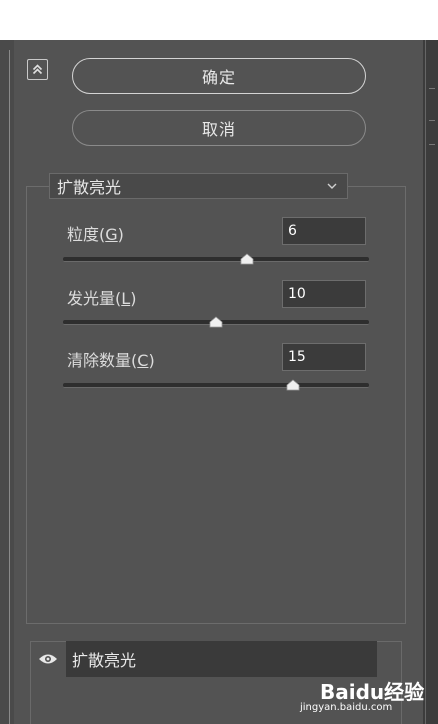 This screenshot has height=724, width=438. What do you see at coordinates (324, 231) in the screenshot?
I see `grain-input: 6` at bounding box center [324, 231].